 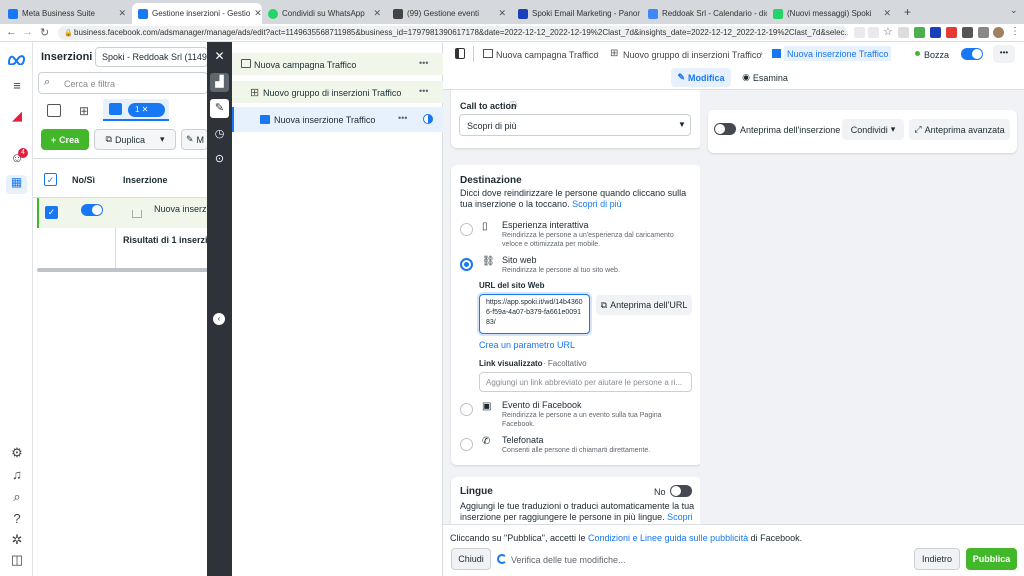 I want to click on eye-icon: ◉, so click(x=746, y=77).